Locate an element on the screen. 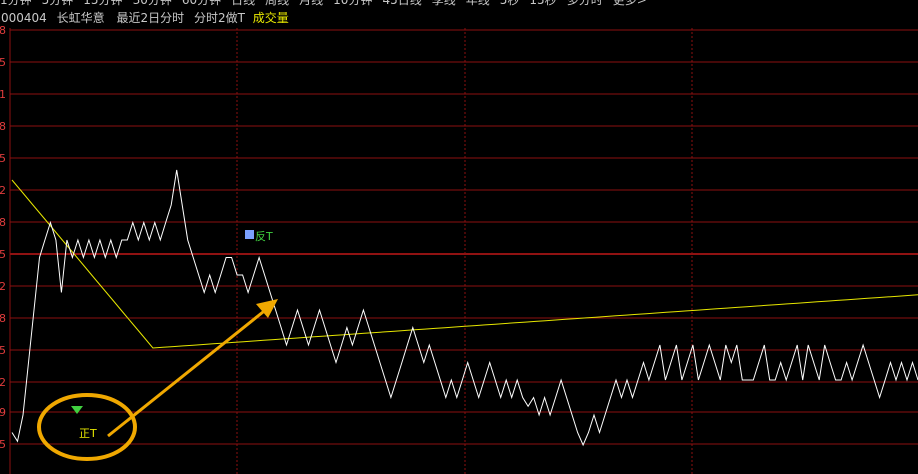 Image resolution: width=918 pixels, height=474 pixels. price-tick-label: 9 is located at coordinates (3, 412).